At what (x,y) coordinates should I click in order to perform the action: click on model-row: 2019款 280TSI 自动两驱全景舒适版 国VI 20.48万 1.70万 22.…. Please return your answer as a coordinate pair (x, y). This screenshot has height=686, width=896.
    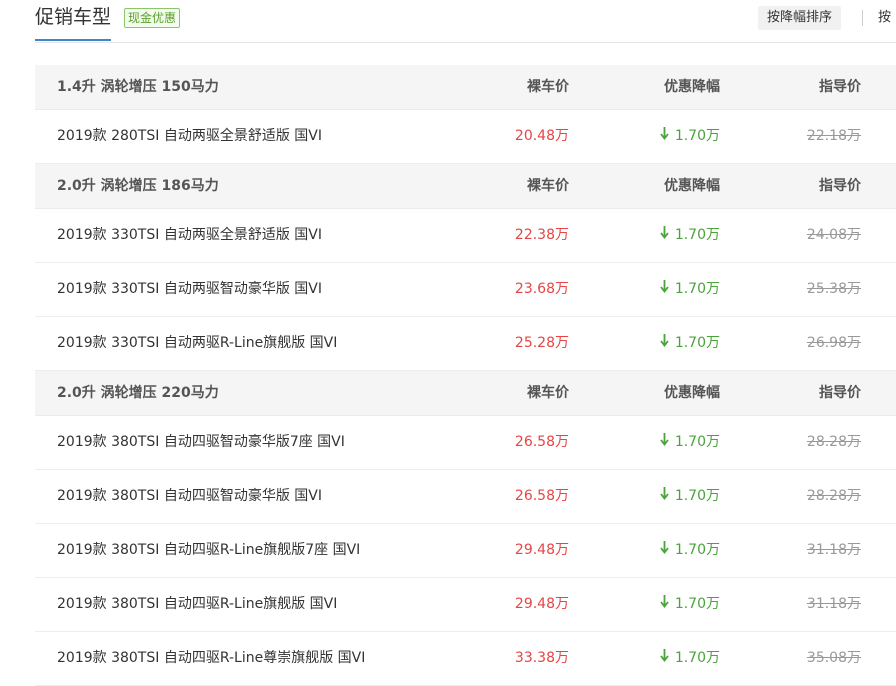
    Looking at the image, I should click on (465, 137).